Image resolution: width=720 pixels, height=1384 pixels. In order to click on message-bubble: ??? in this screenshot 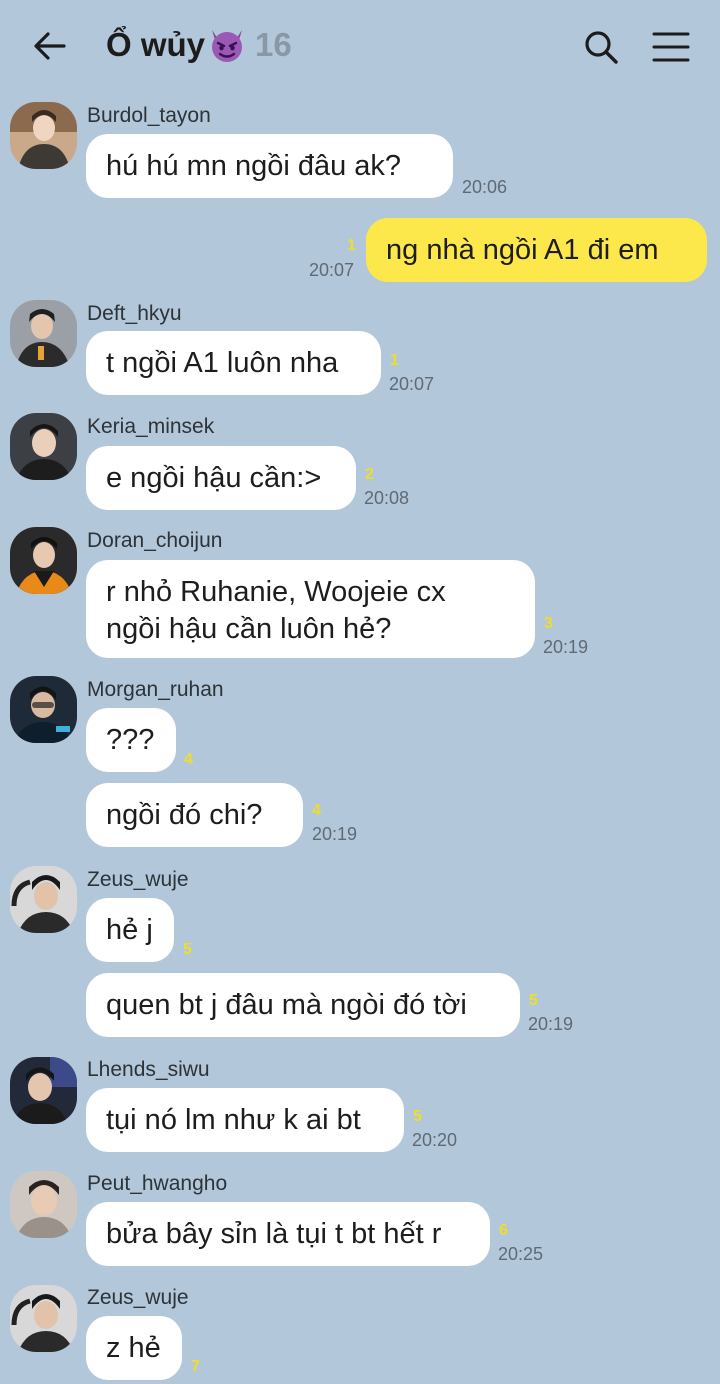, I will do `click(131, 740)`.